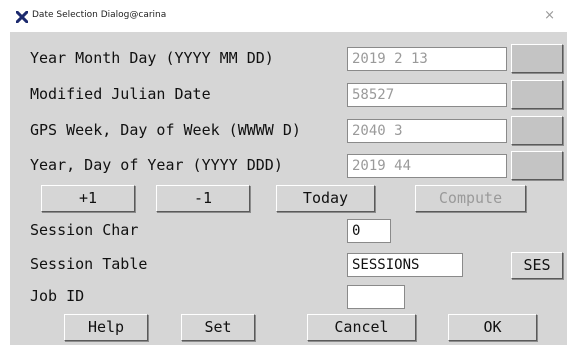 The image size is (567, 345). What do you see at coordinates (427, 95) in the screenshot?
I see `mjd-field: 58527` at bounding box center [427, 95].